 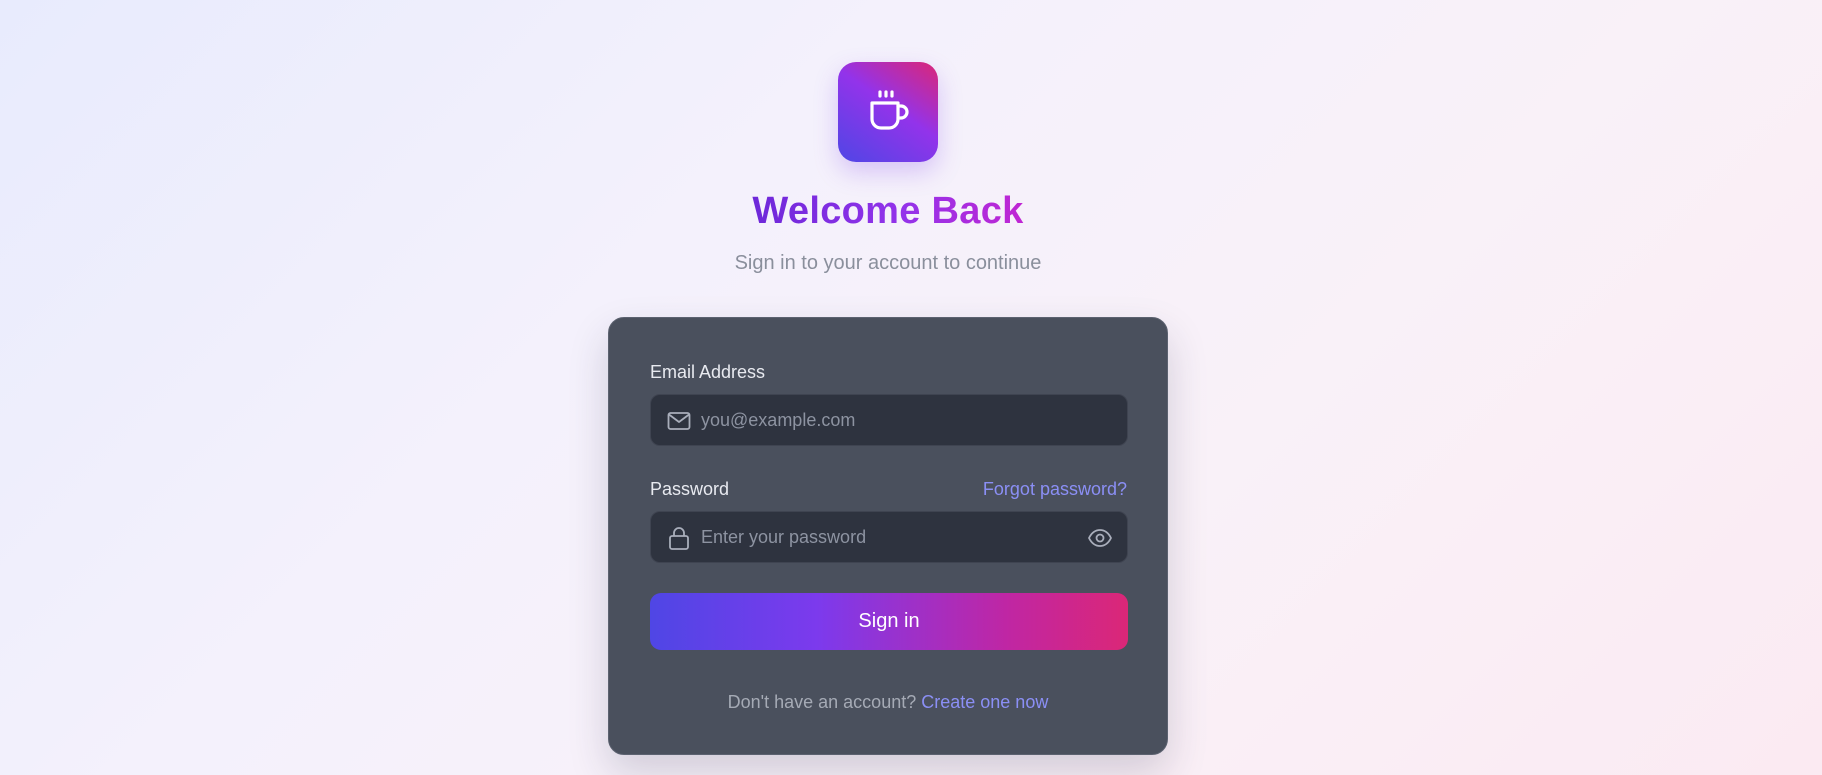 I want to click on password-input, so click(x=881, y=537).